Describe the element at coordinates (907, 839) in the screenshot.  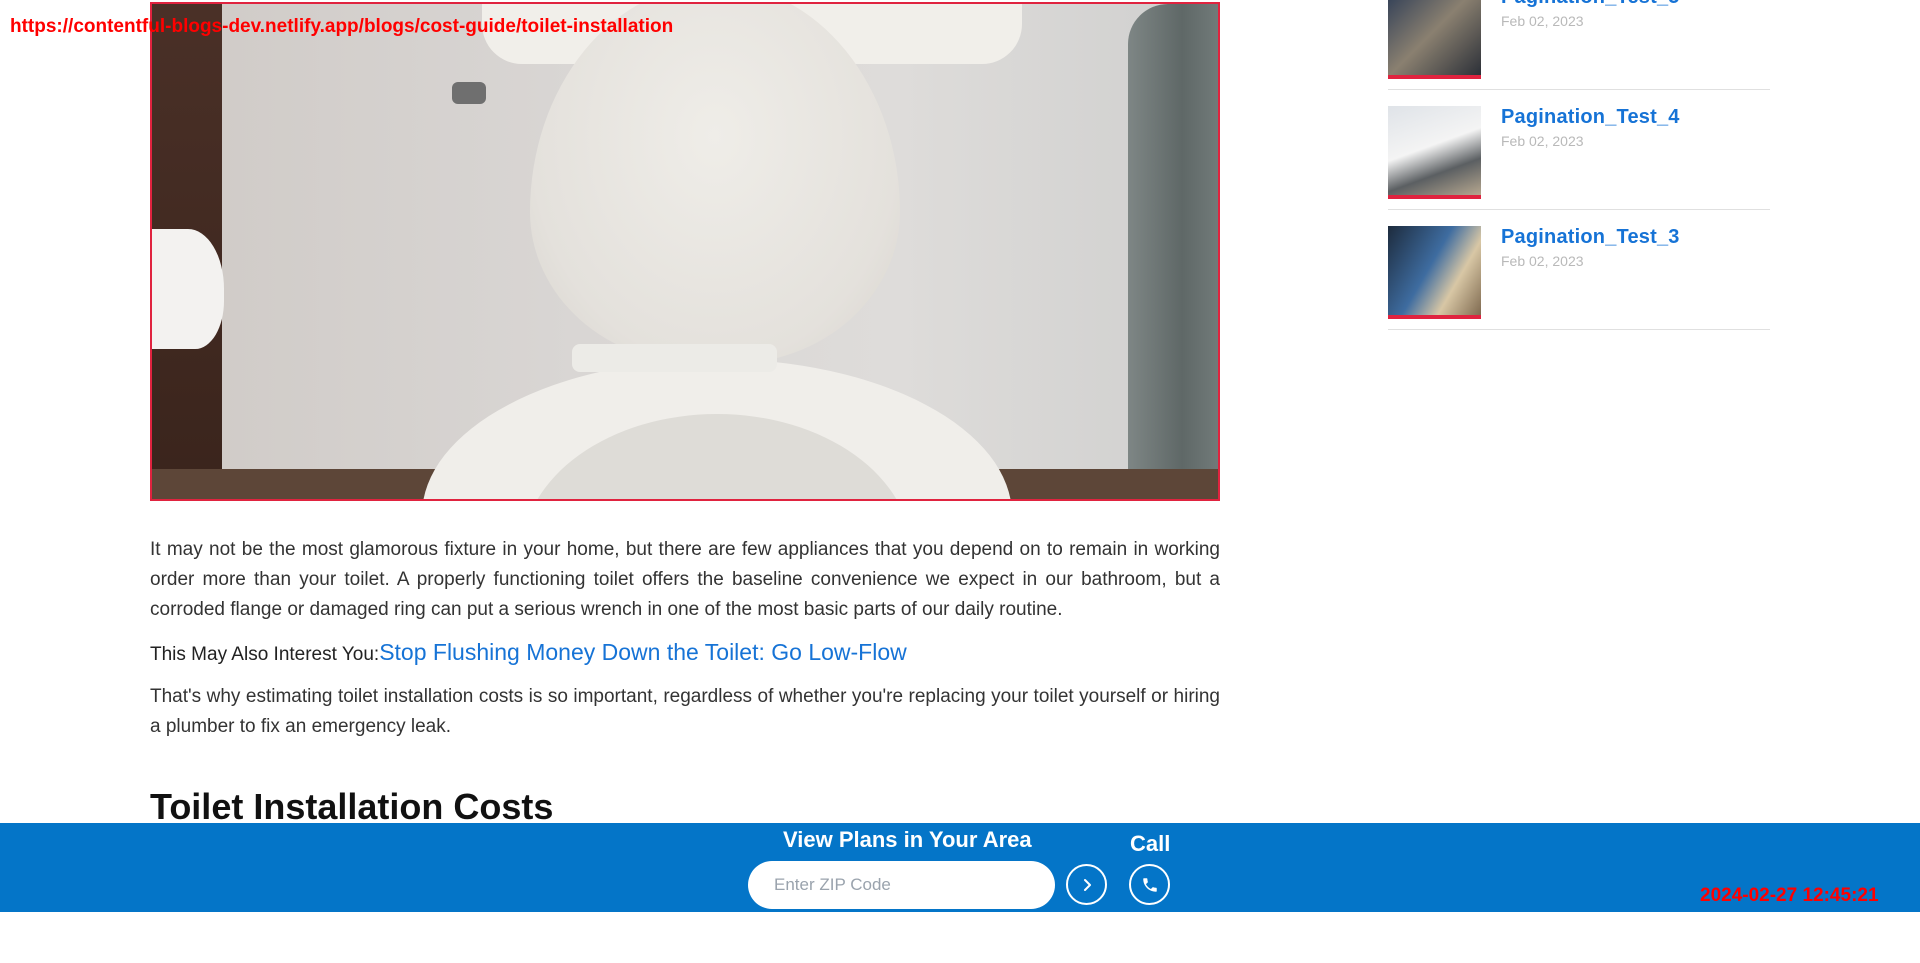
I see `plans-bar-title: View Plans in Your Area` at that location.